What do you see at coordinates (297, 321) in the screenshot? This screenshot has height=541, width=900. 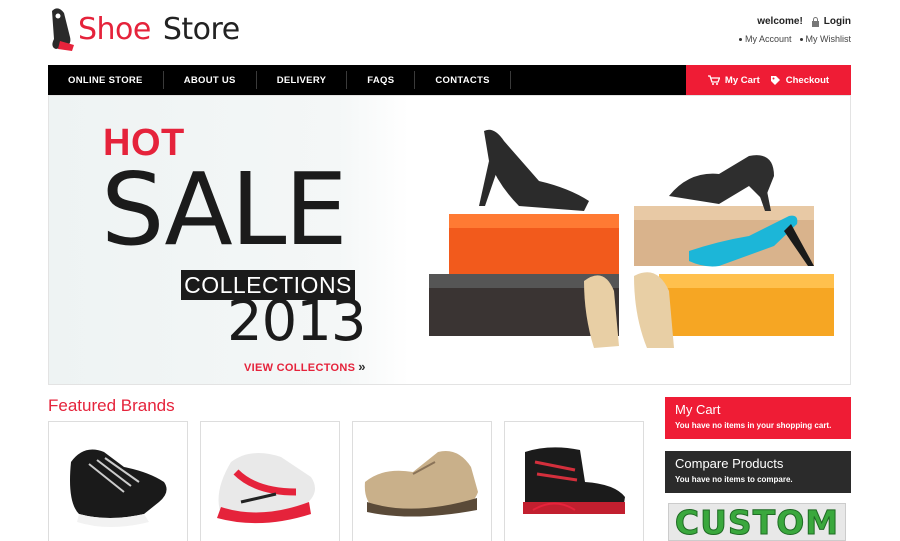 I see `banner-year: 2013` at bounding box center [297, 321].